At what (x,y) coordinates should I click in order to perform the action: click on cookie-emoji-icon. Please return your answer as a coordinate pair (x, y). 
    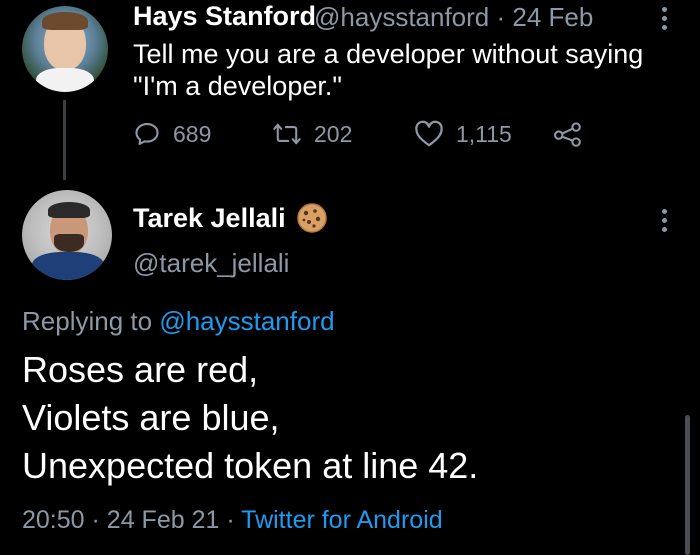
    Looking at the image, I should click on (311, 218).